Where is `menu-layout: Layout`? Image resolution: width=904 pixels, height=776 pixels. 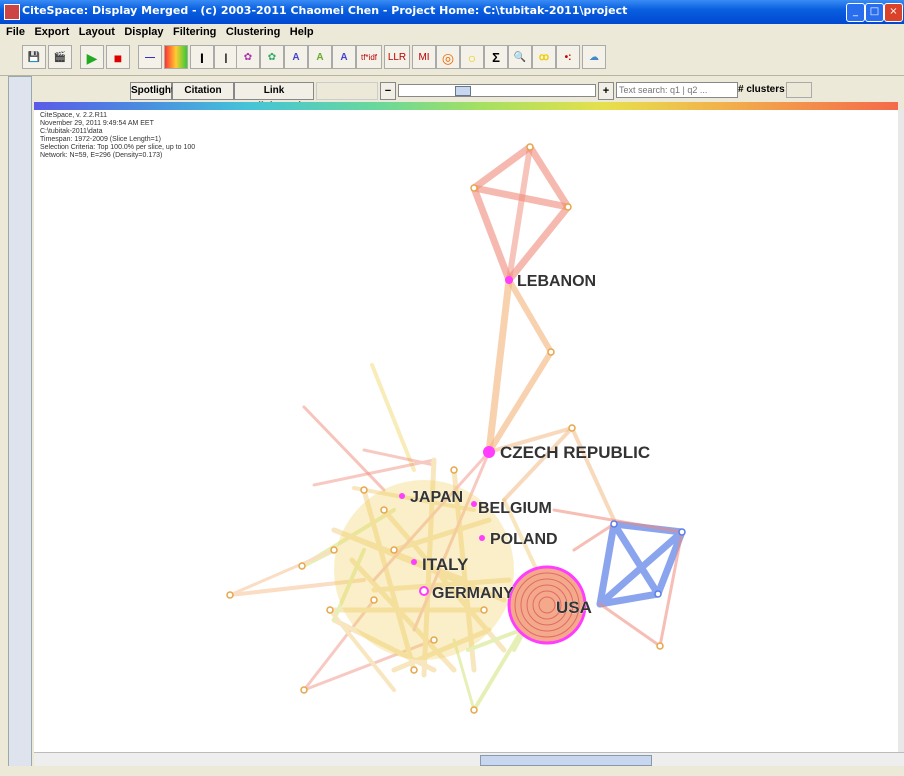 menu-layout: Layout is located at coordinates (97, 32).